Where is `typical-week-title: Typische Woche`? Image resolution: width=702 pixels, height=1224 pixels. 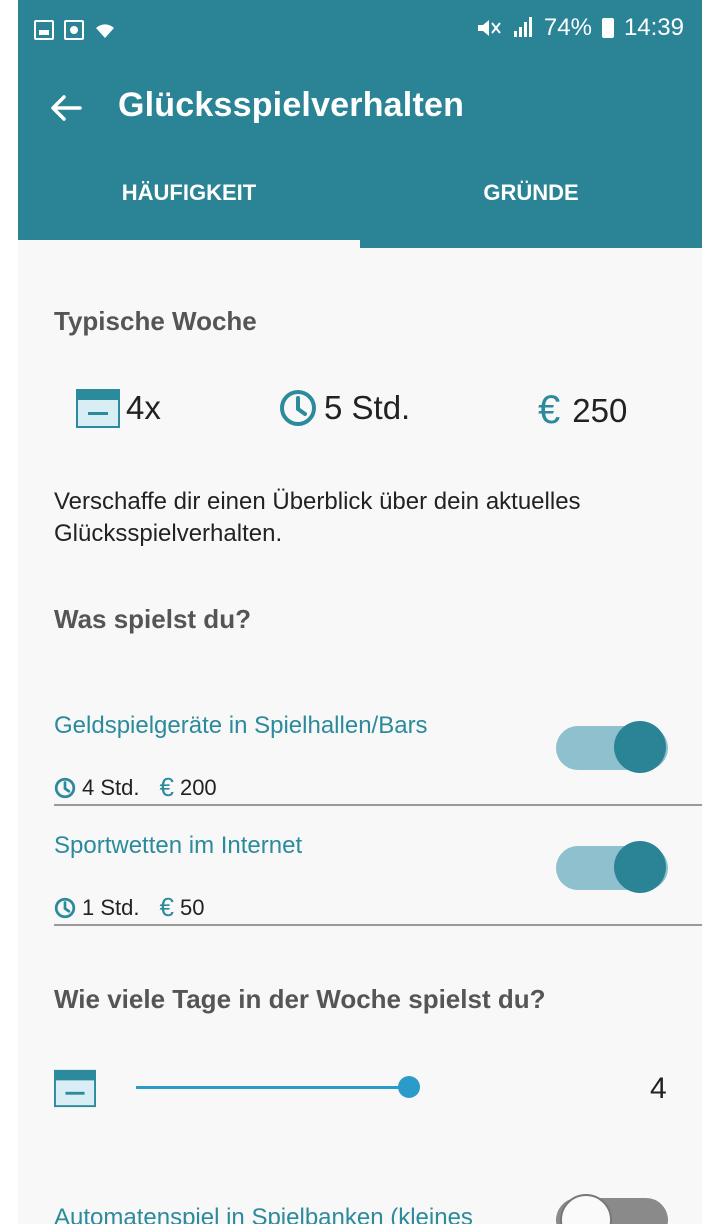
typical-week-title: Typische Woche is located at coordinates (155, 321).